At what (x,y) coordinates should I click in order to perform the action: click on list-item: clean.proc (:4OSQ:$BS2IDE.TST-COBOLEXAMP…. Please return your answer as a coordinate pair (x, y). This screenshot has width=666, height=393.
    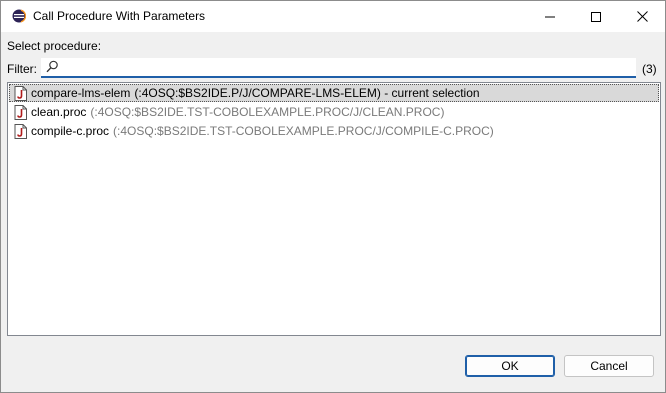
    Looking at the image, I should click on (334, 112).